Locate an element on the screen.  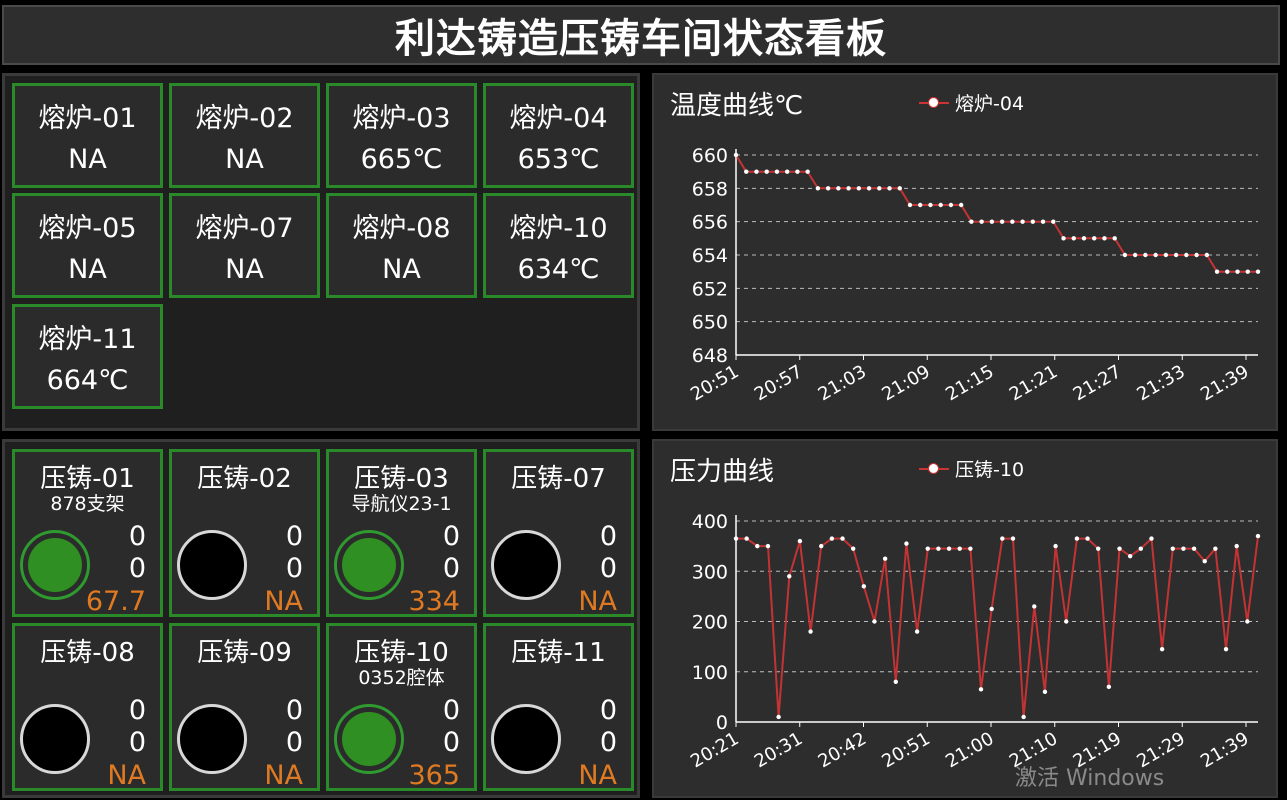
furnace-card-02: 熔炉-02 NA is located at coordinates (244, 135).